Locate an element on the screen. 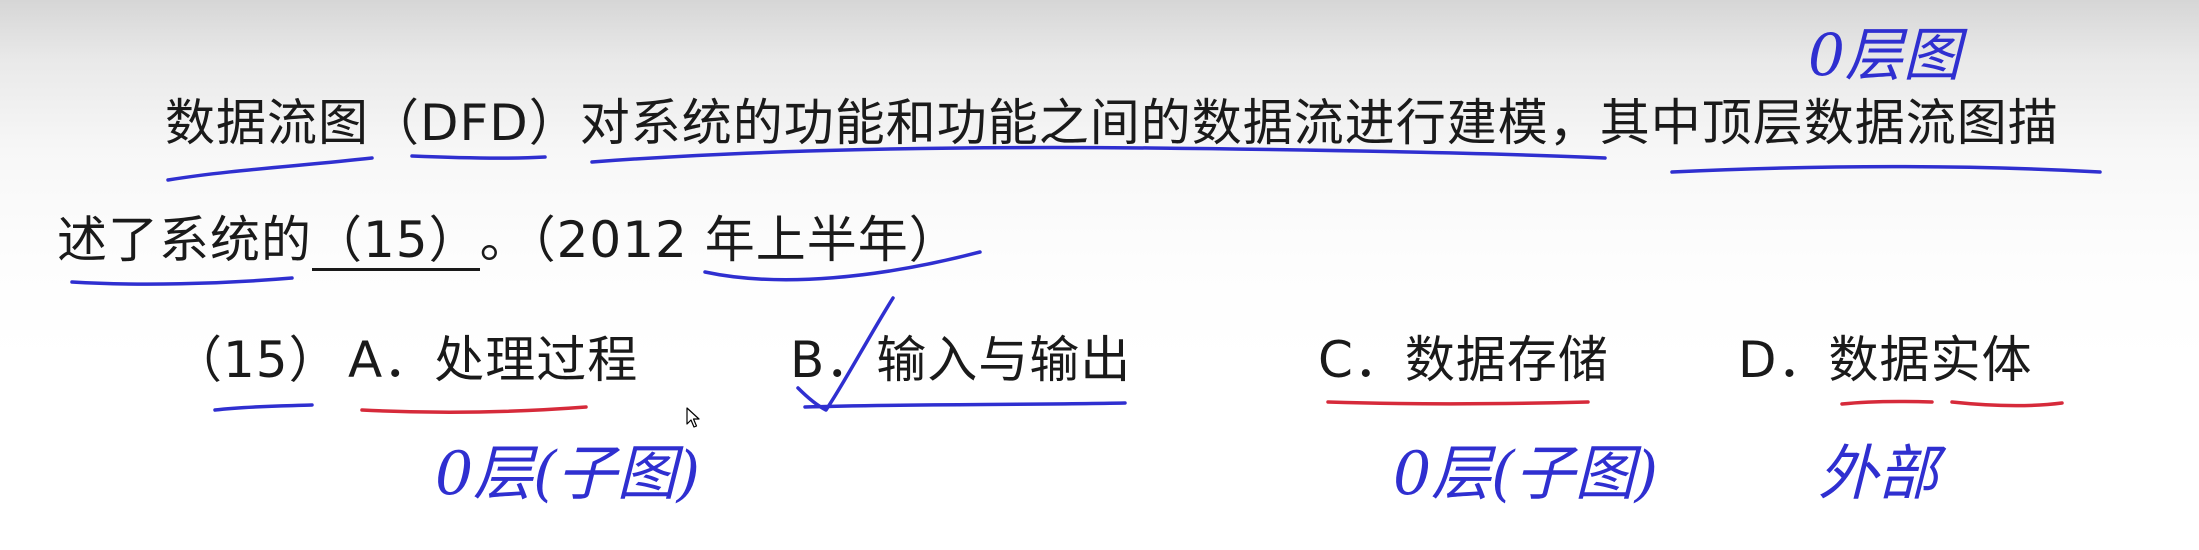  answer-blank: （15） is located at coordinates (396, 241).